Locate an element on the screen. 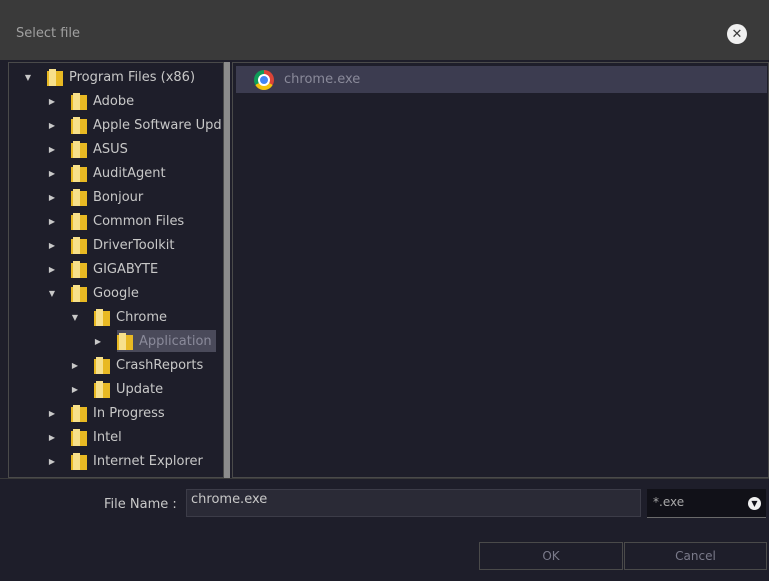  tree-item: ▶ CrashReports is located at coordinates (136, 365).